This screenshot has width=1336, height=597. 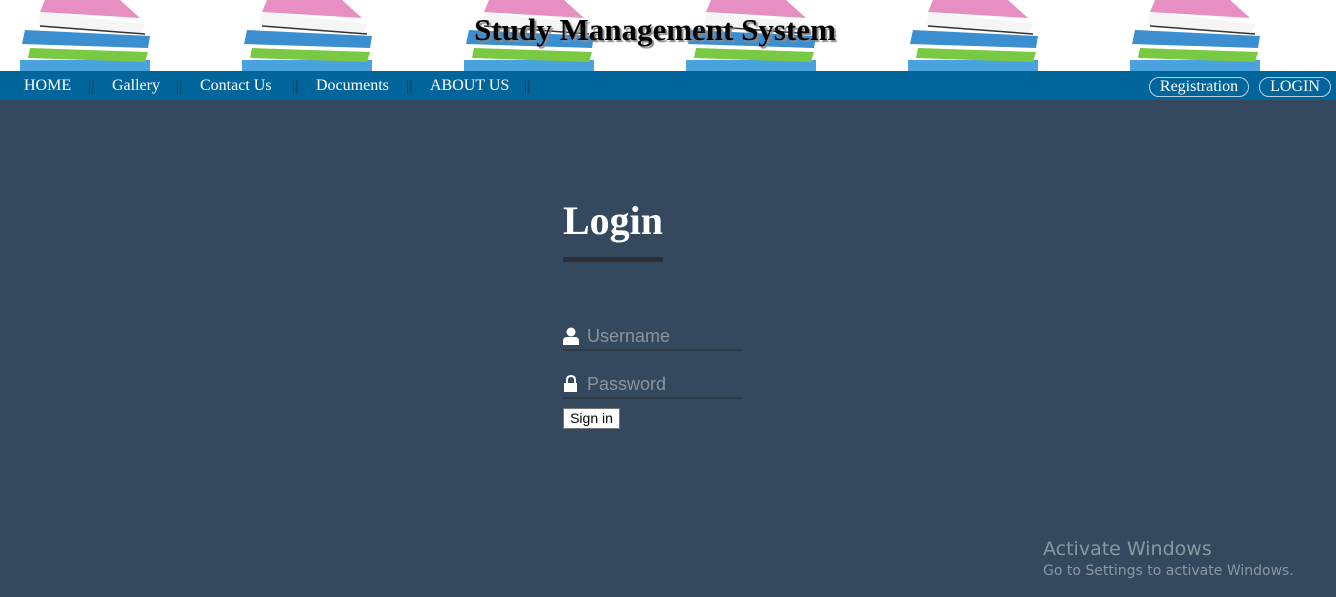 I want to click on password-input, so click(x=665, y=384).